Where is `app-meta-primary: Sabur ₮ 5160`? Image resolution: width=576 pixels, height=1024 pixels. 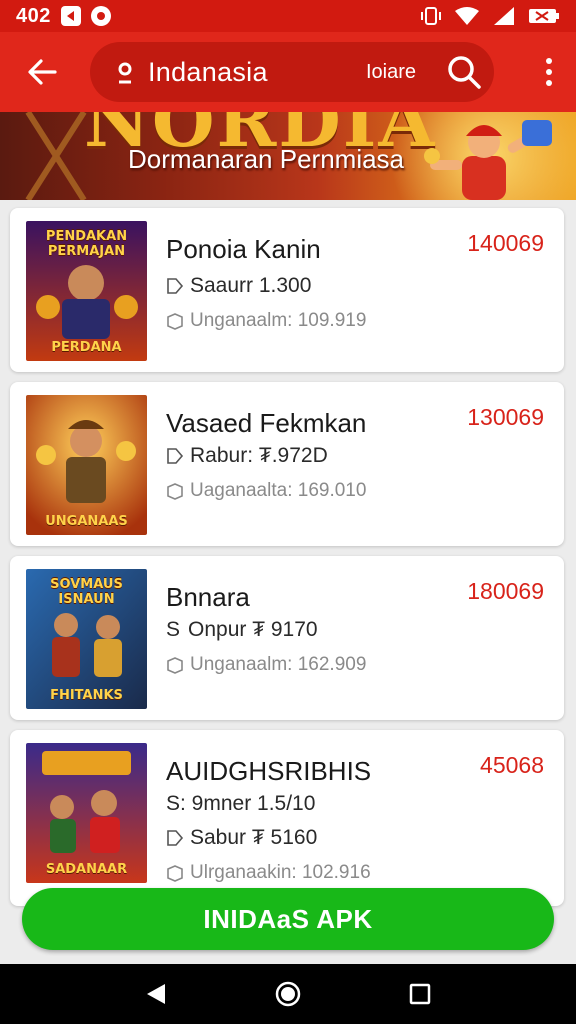 app-meta-primary: Sabur ₮ 5160 is located at coordinates (241, 838).